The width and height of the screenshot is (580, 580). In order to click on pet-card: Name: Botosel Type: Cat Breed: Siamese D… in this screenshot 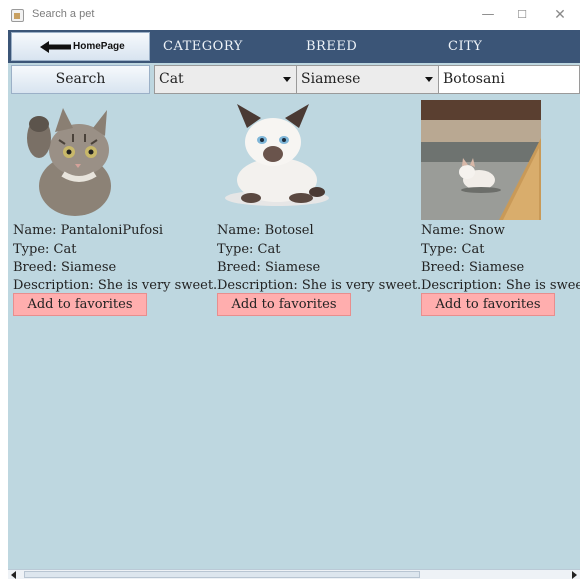, I will do `click(322, 215)`.